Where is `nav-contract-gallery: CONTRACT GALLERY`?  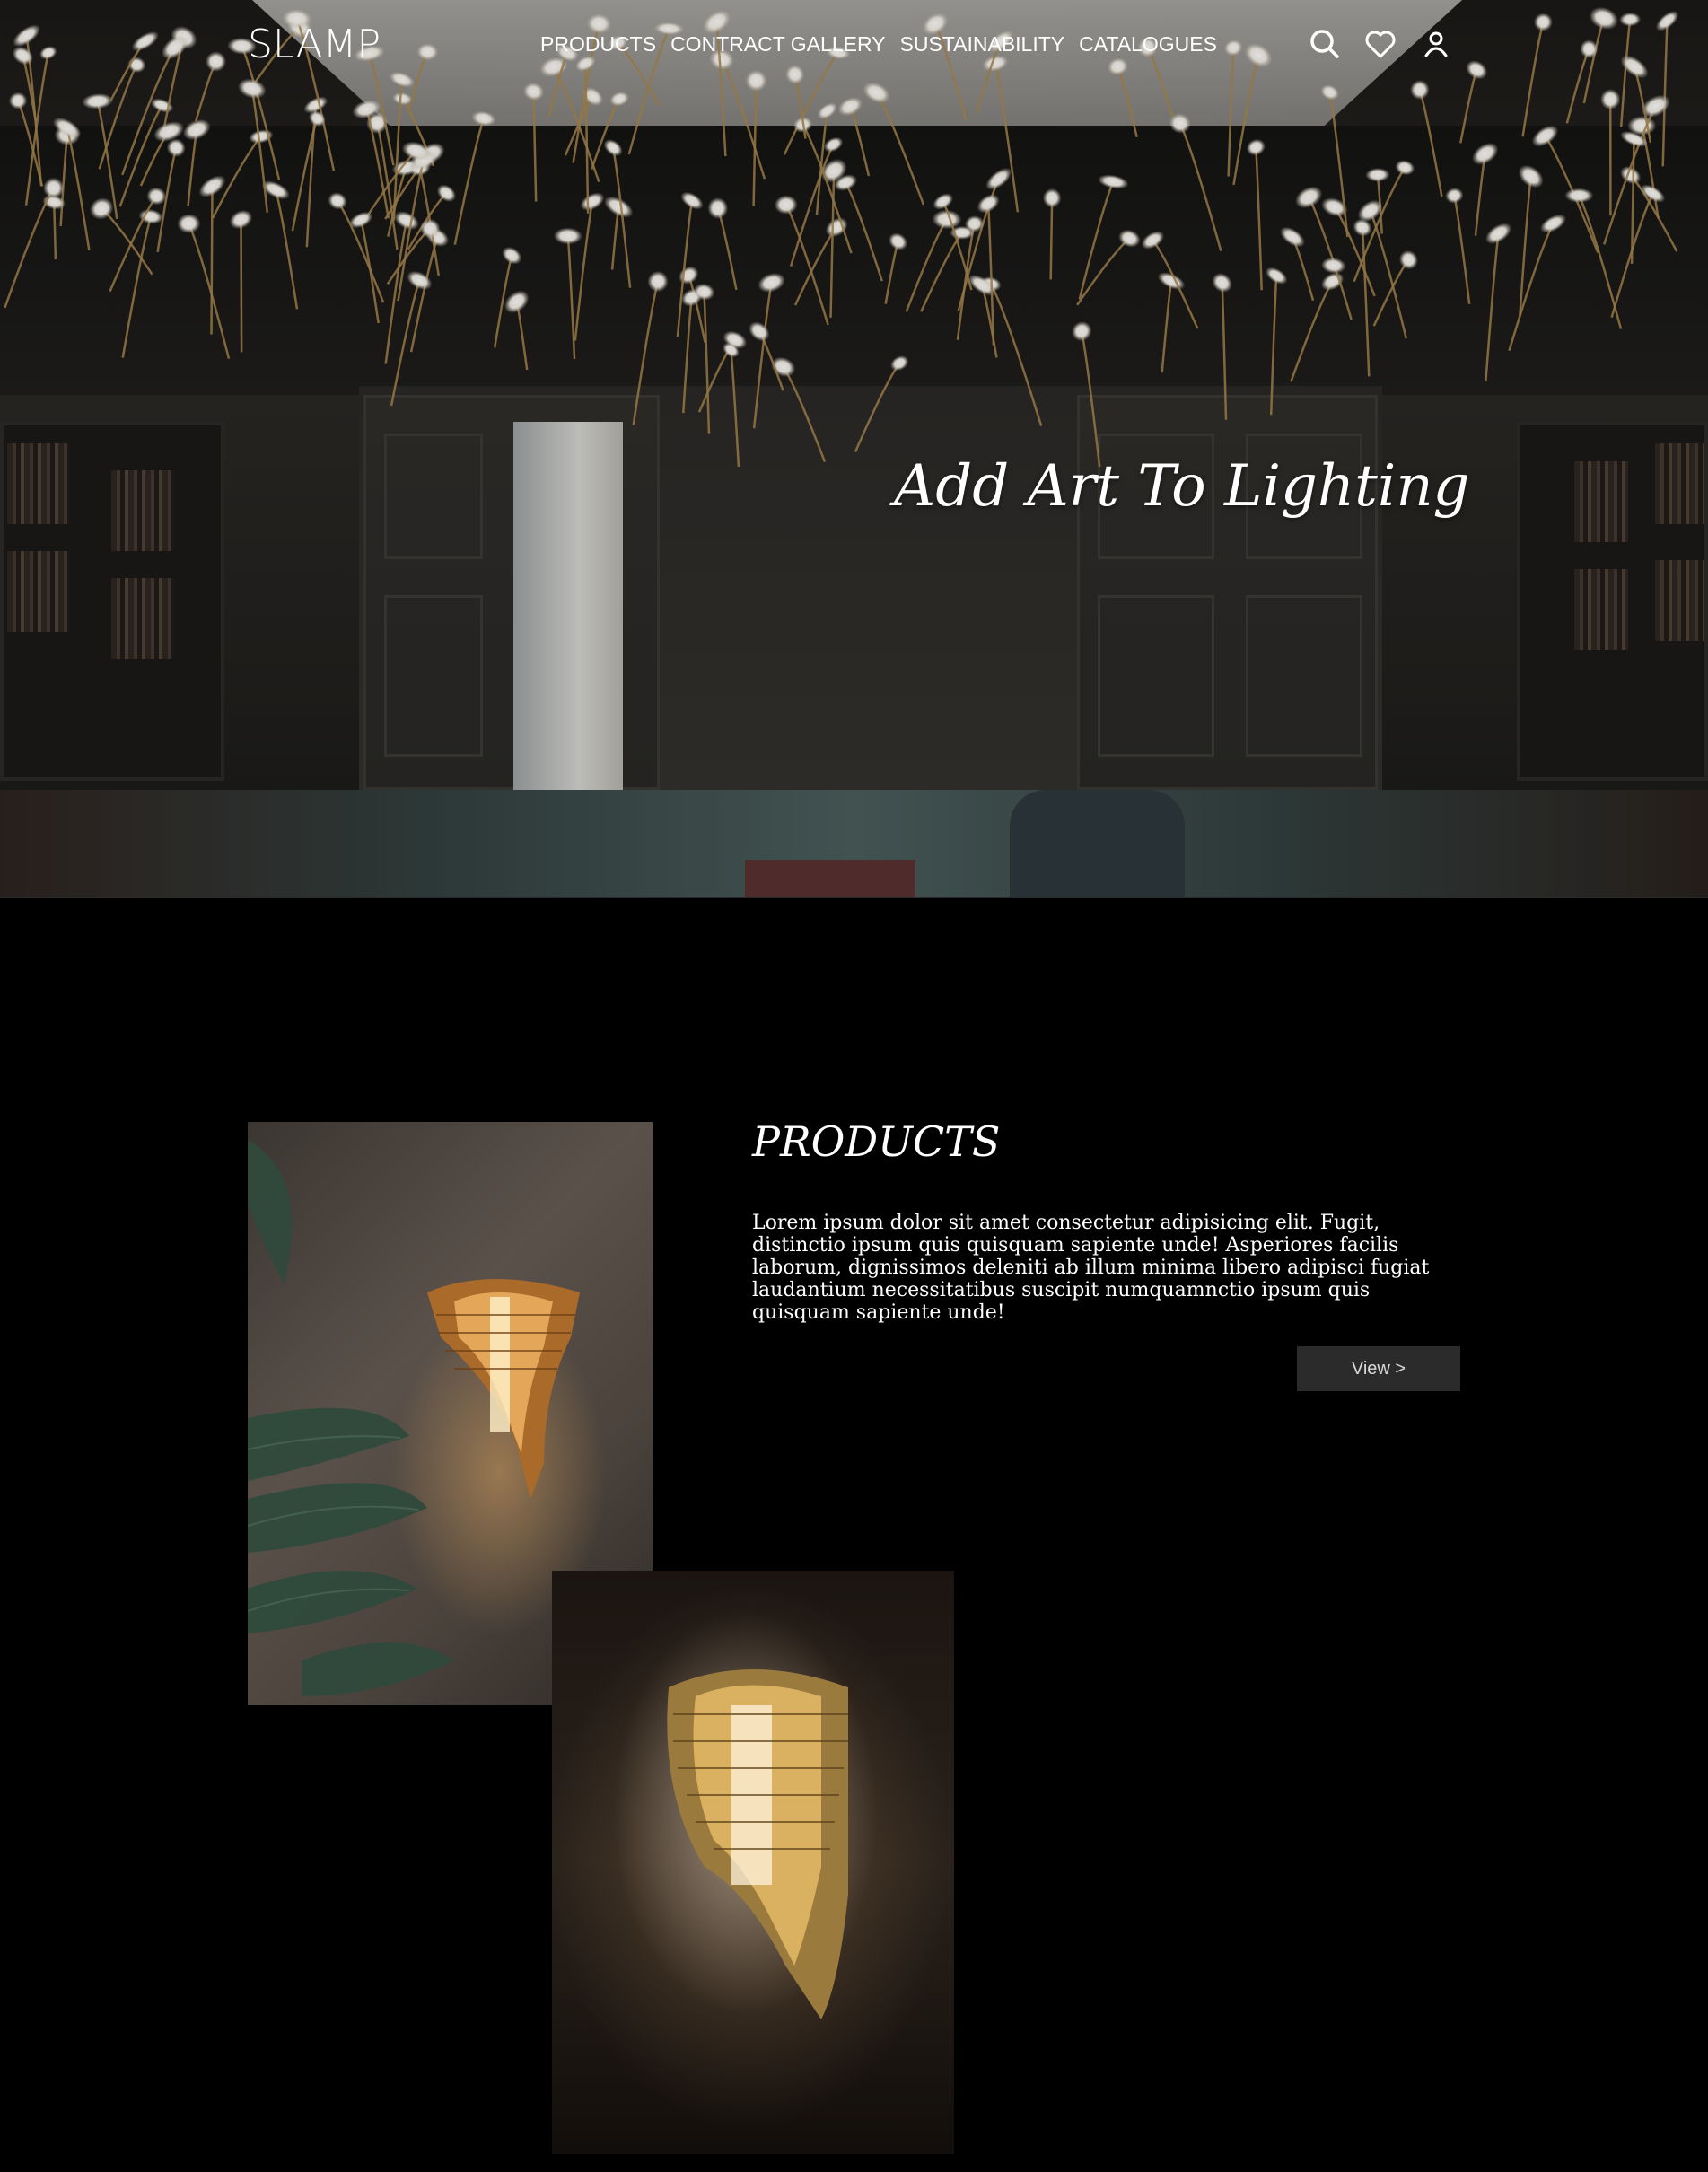 nav-contract-gallery: CONTRACT GALLERY is located at coordinates (777, 44).